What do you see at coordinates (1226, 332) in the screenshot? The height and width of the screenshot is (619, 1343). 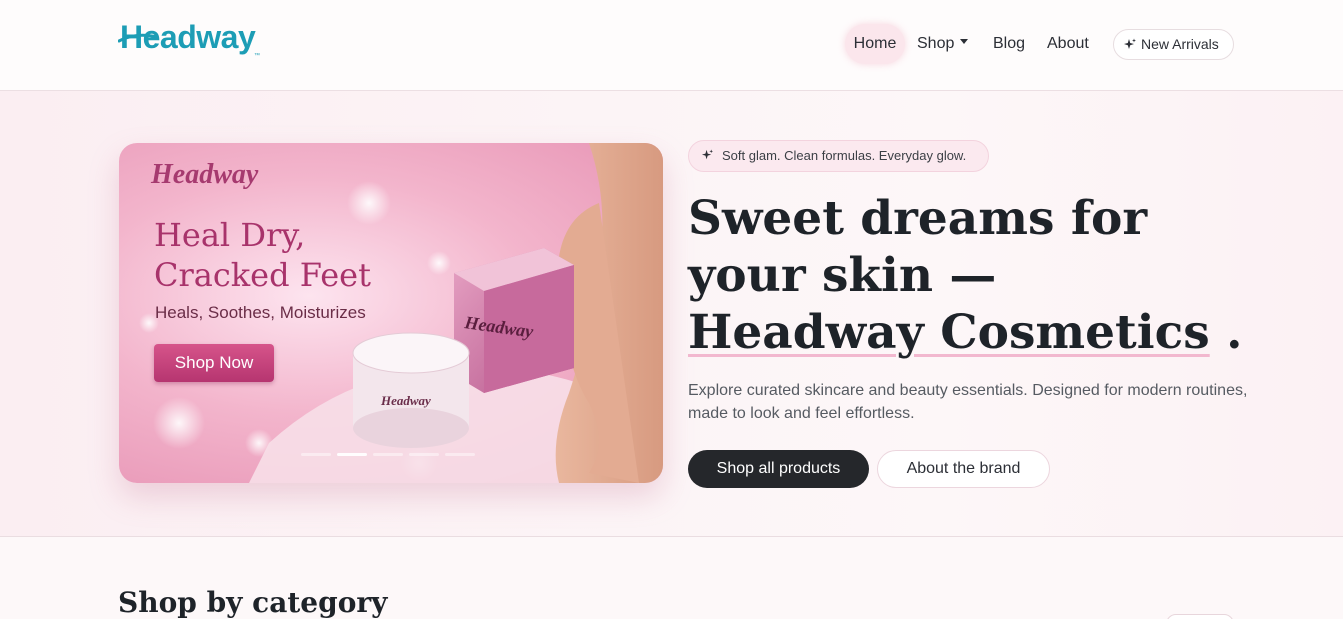 I see `headline-post: .` at bounding box center [1226, 332].